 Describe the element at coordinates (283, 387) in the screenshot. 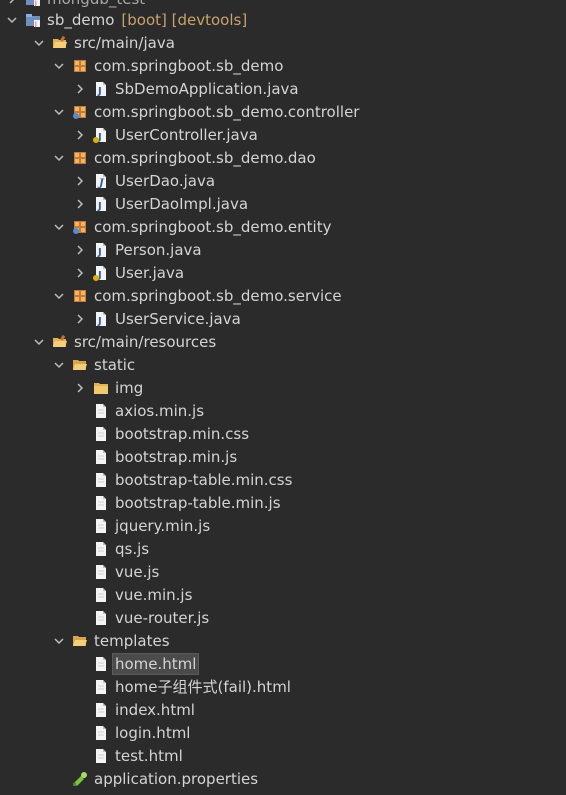

I see `tree-item: img` at that location.